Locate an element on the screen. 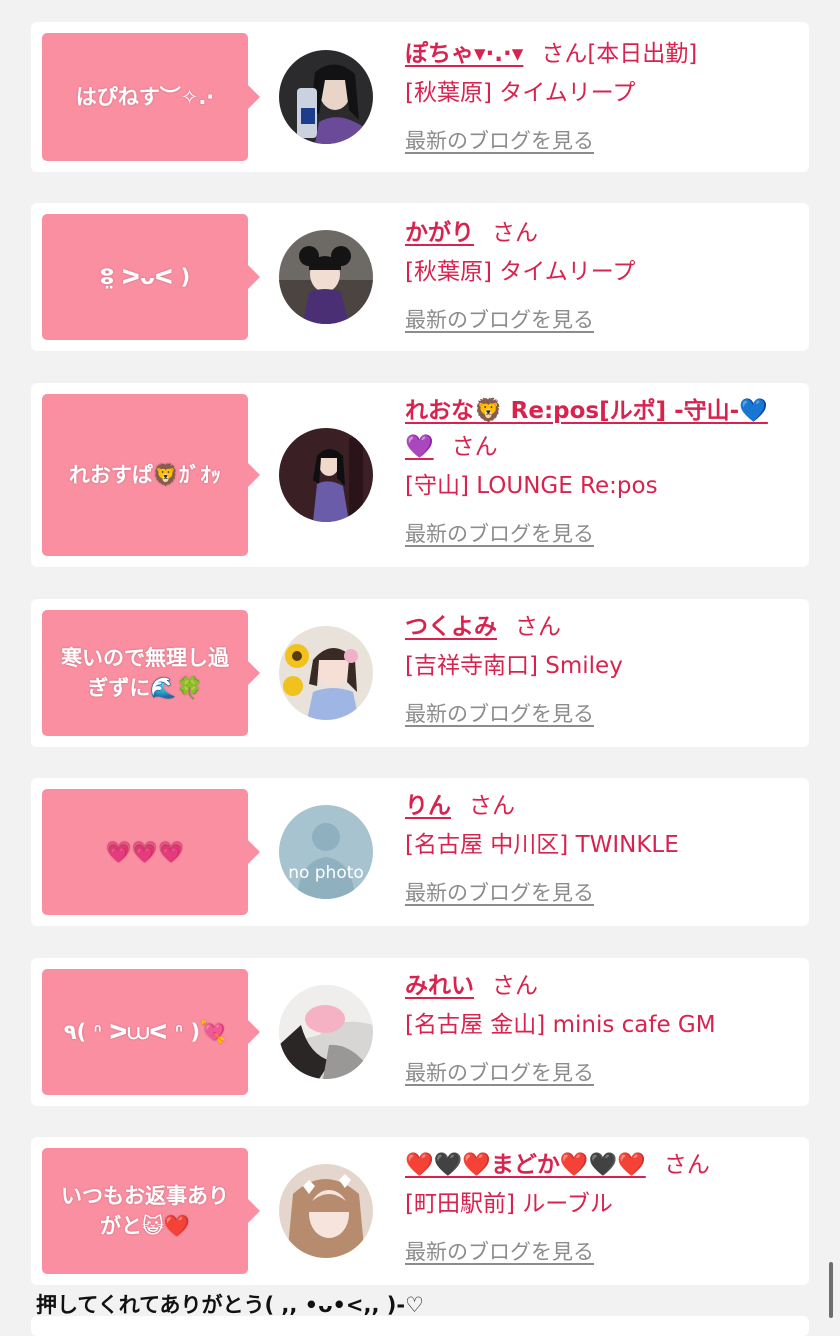  comment-bubble: 寒いので無理し過ぎずに🌊🍀 is located at coordinates (151, 673).